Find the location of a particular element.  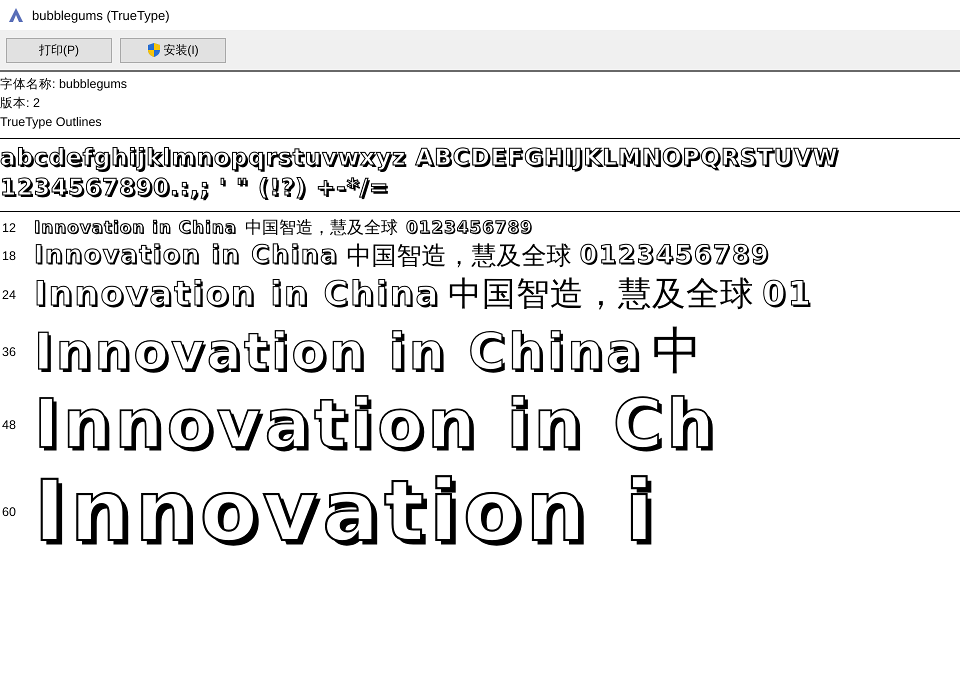

point-size-label: 12 is located at coordinates (9, 227).